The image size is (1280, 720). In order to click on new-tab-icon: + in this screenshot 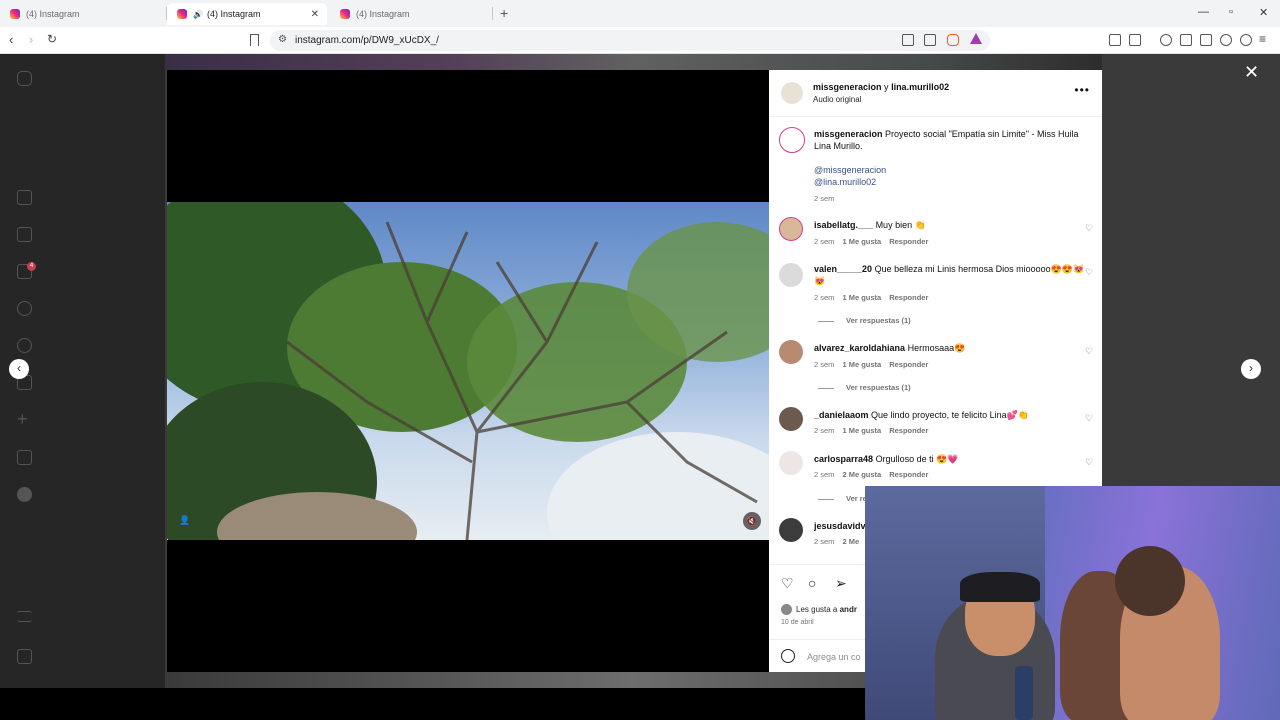, I will do `click(504, 13)`.